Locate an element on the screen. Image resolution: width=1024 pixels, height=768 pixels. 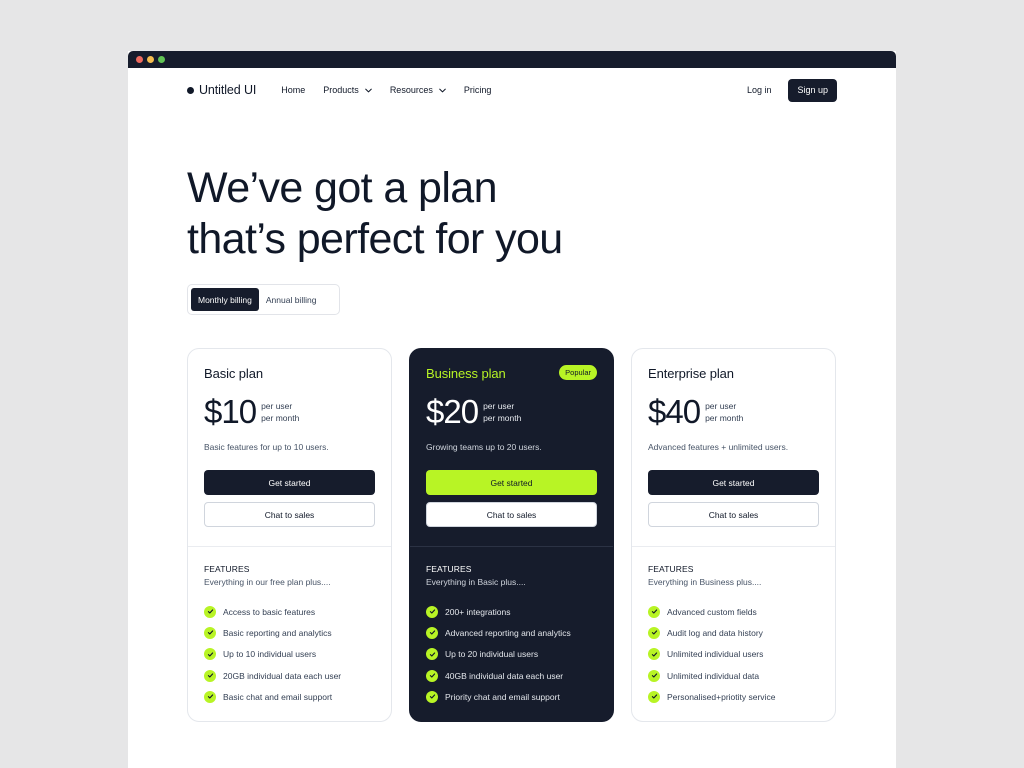
feature-item: 40GB individual data each user is located at coordinates (511, 675).